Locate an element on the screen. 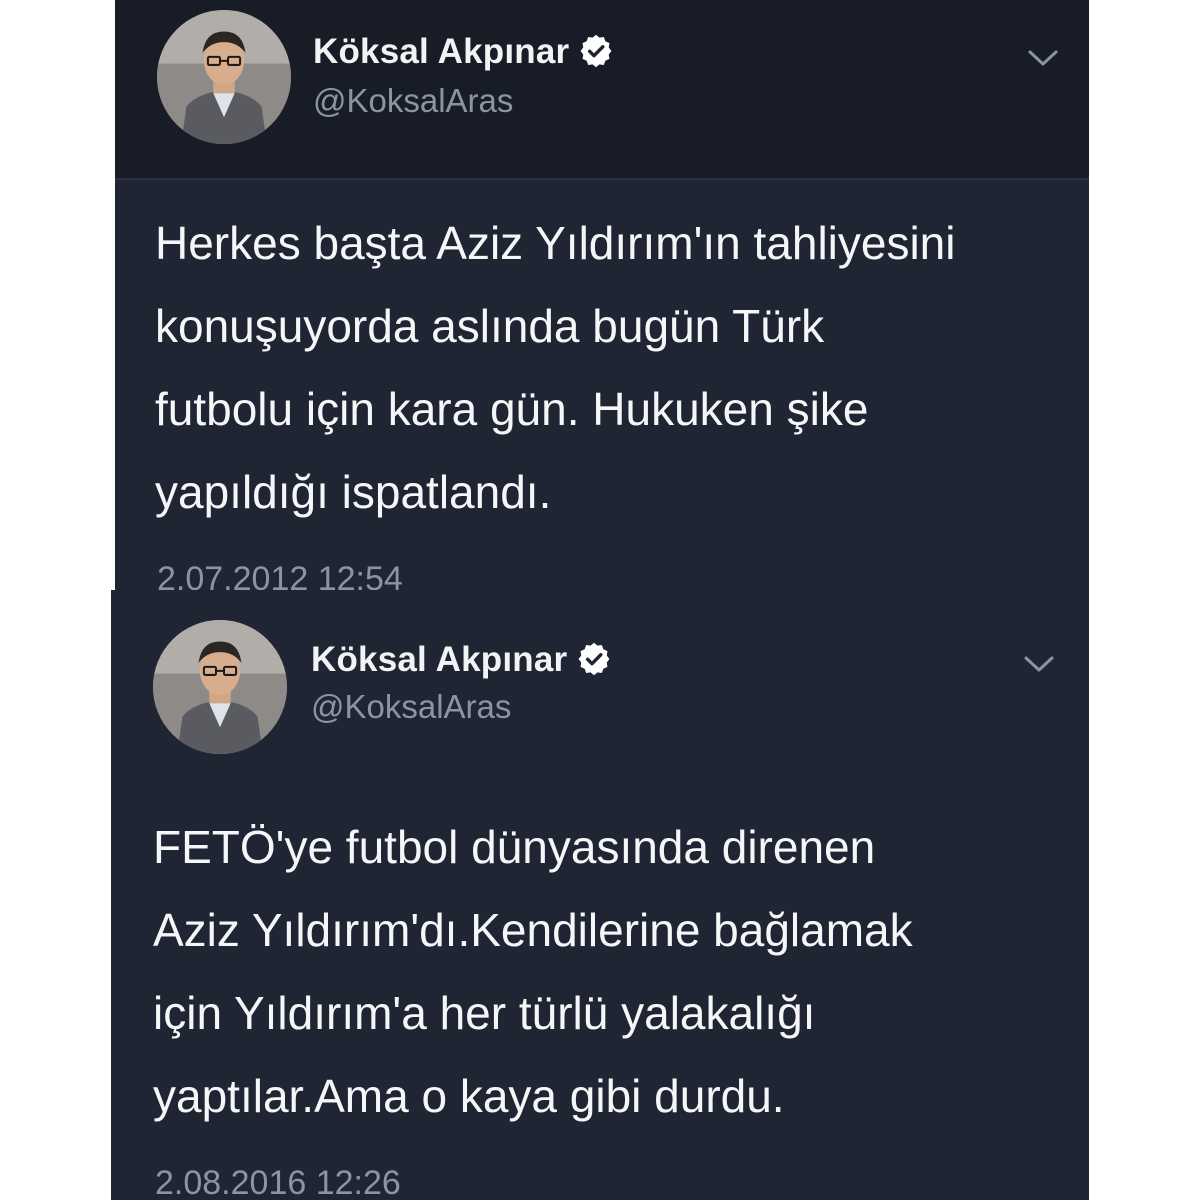 This screenshot has width=1200, height=1200. tweet-text-line: FETÖ'ye futbol dünyasında direnen is located at coordinates (514, 847).